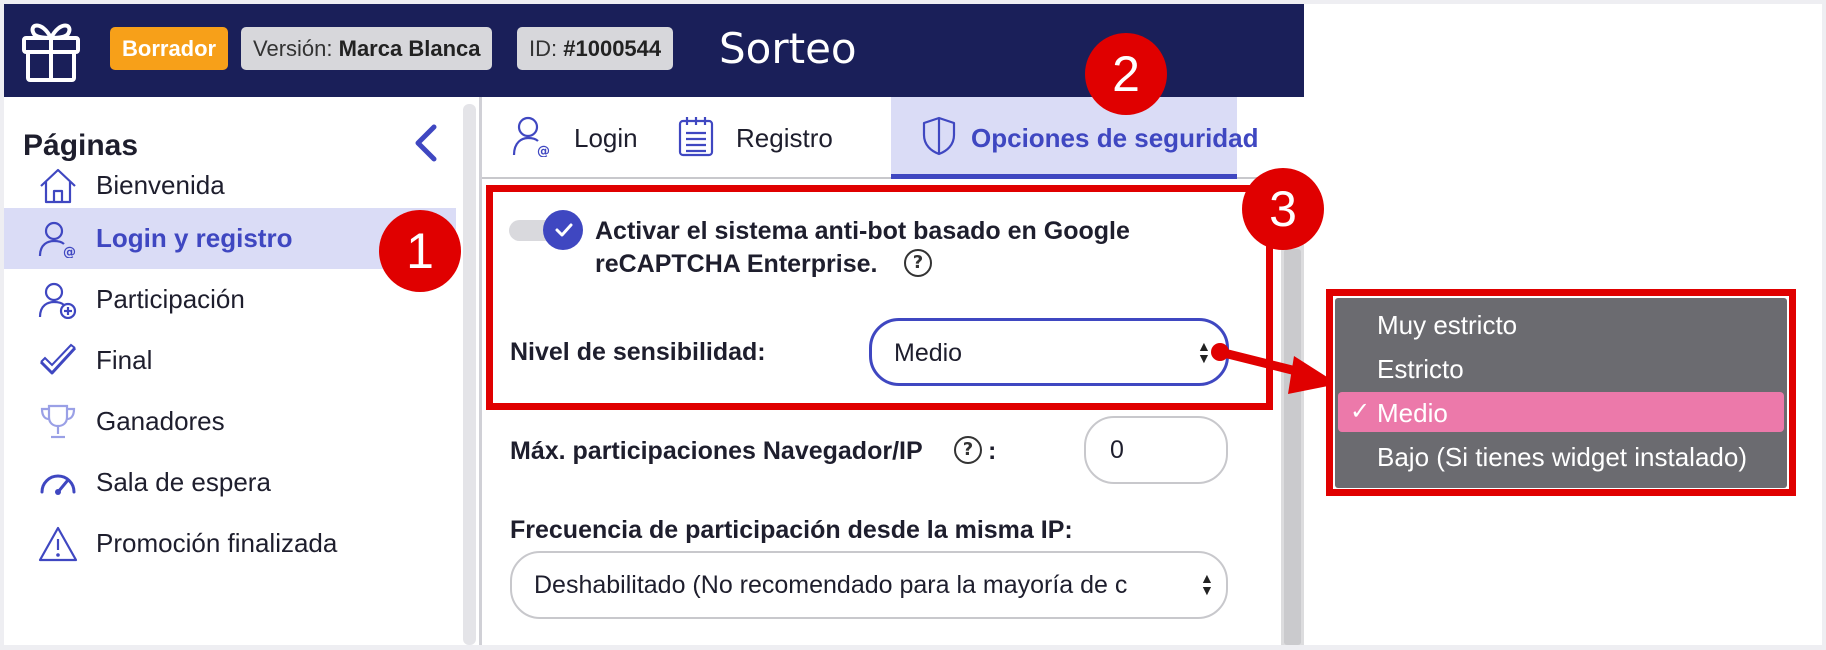  Describe the element at coordinates (696, 137) in the screenshot. I see `notepad-icon` at that location.